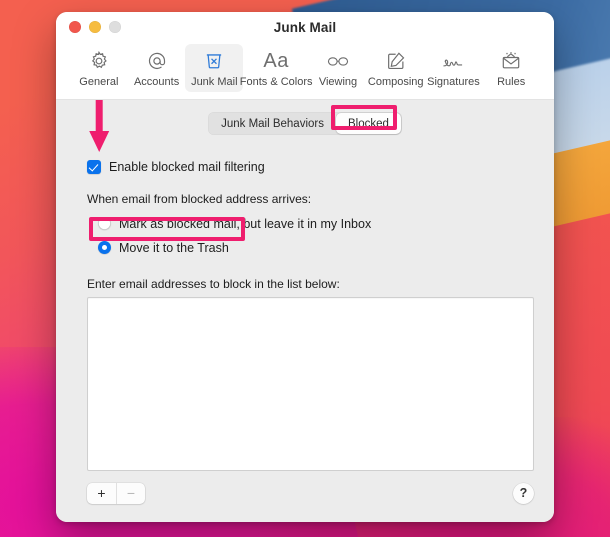 This screenshot has height=537, width=610. I want to click on envelope-rules-icon, so click(511, 61).